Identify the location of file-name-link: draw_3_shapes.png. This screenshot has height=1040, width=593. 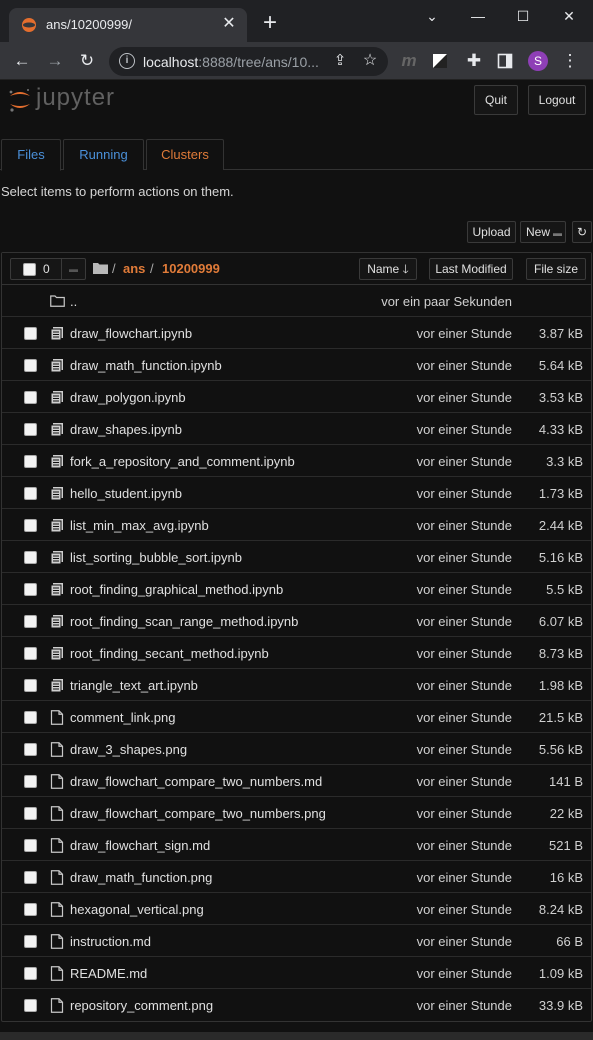
(128, 749).